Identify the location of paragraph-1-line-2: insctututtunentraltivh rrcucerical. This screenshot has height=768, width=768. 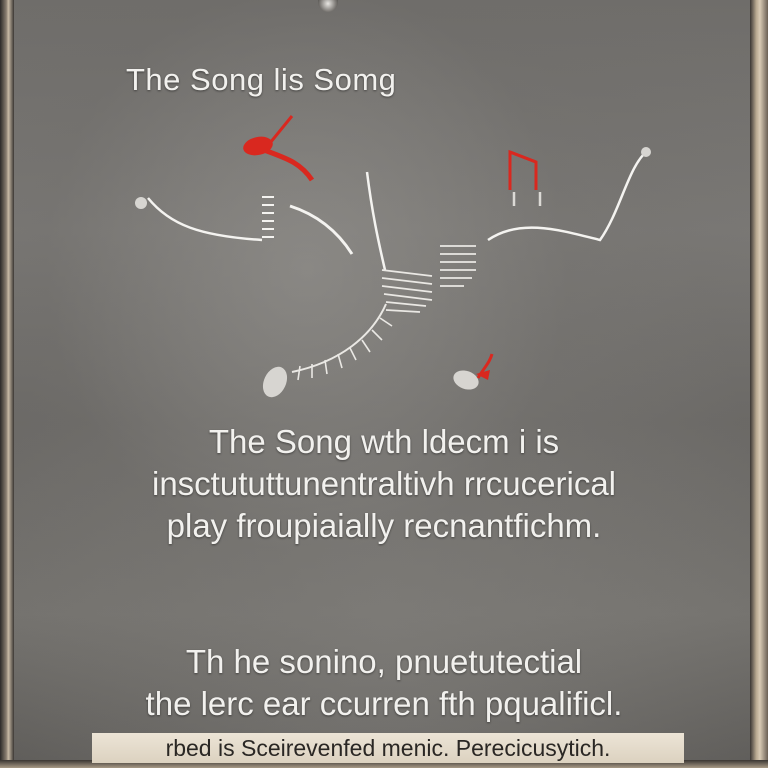
(384, 483).